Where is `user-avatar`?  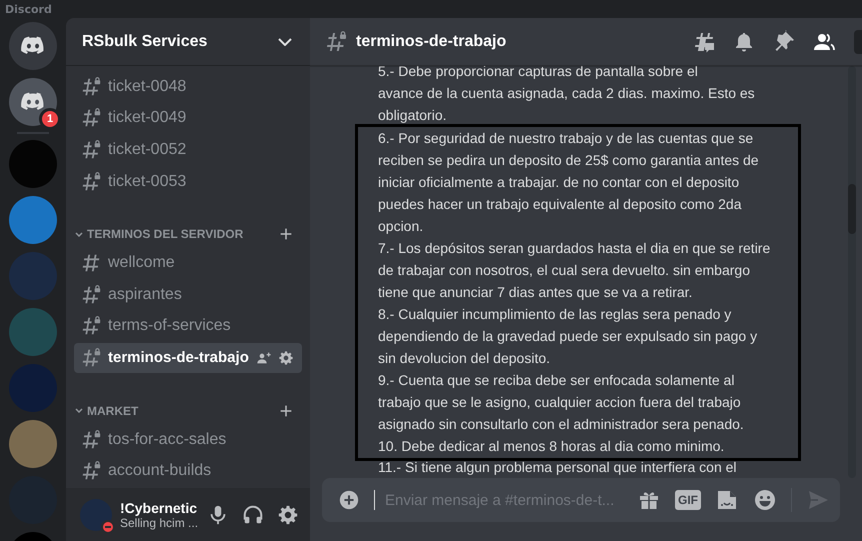
user-avatar is located at coordinates (96, 514).